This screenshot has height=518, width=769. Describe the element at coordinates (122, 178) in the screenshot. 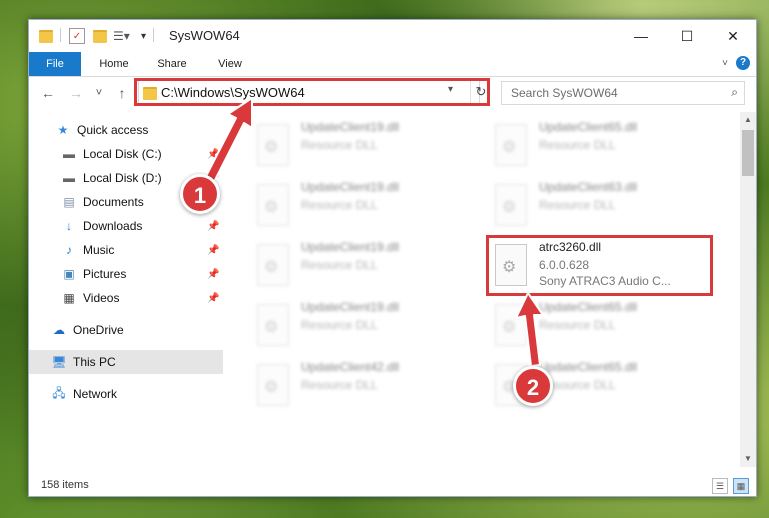

I see `sidebar-item-label: Local Disk (D:)` at that location.